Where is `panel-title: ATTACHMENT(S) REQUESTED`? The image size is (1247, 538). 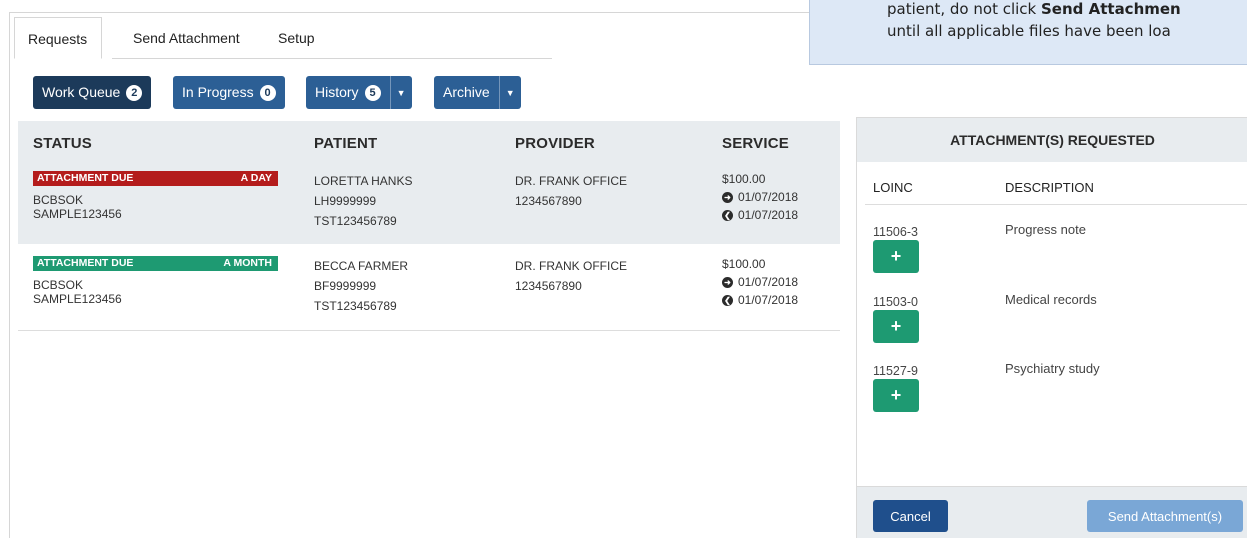
panel-title: ATTACHMENT(S) REQUESTED is located at coordinates (1052, 140).